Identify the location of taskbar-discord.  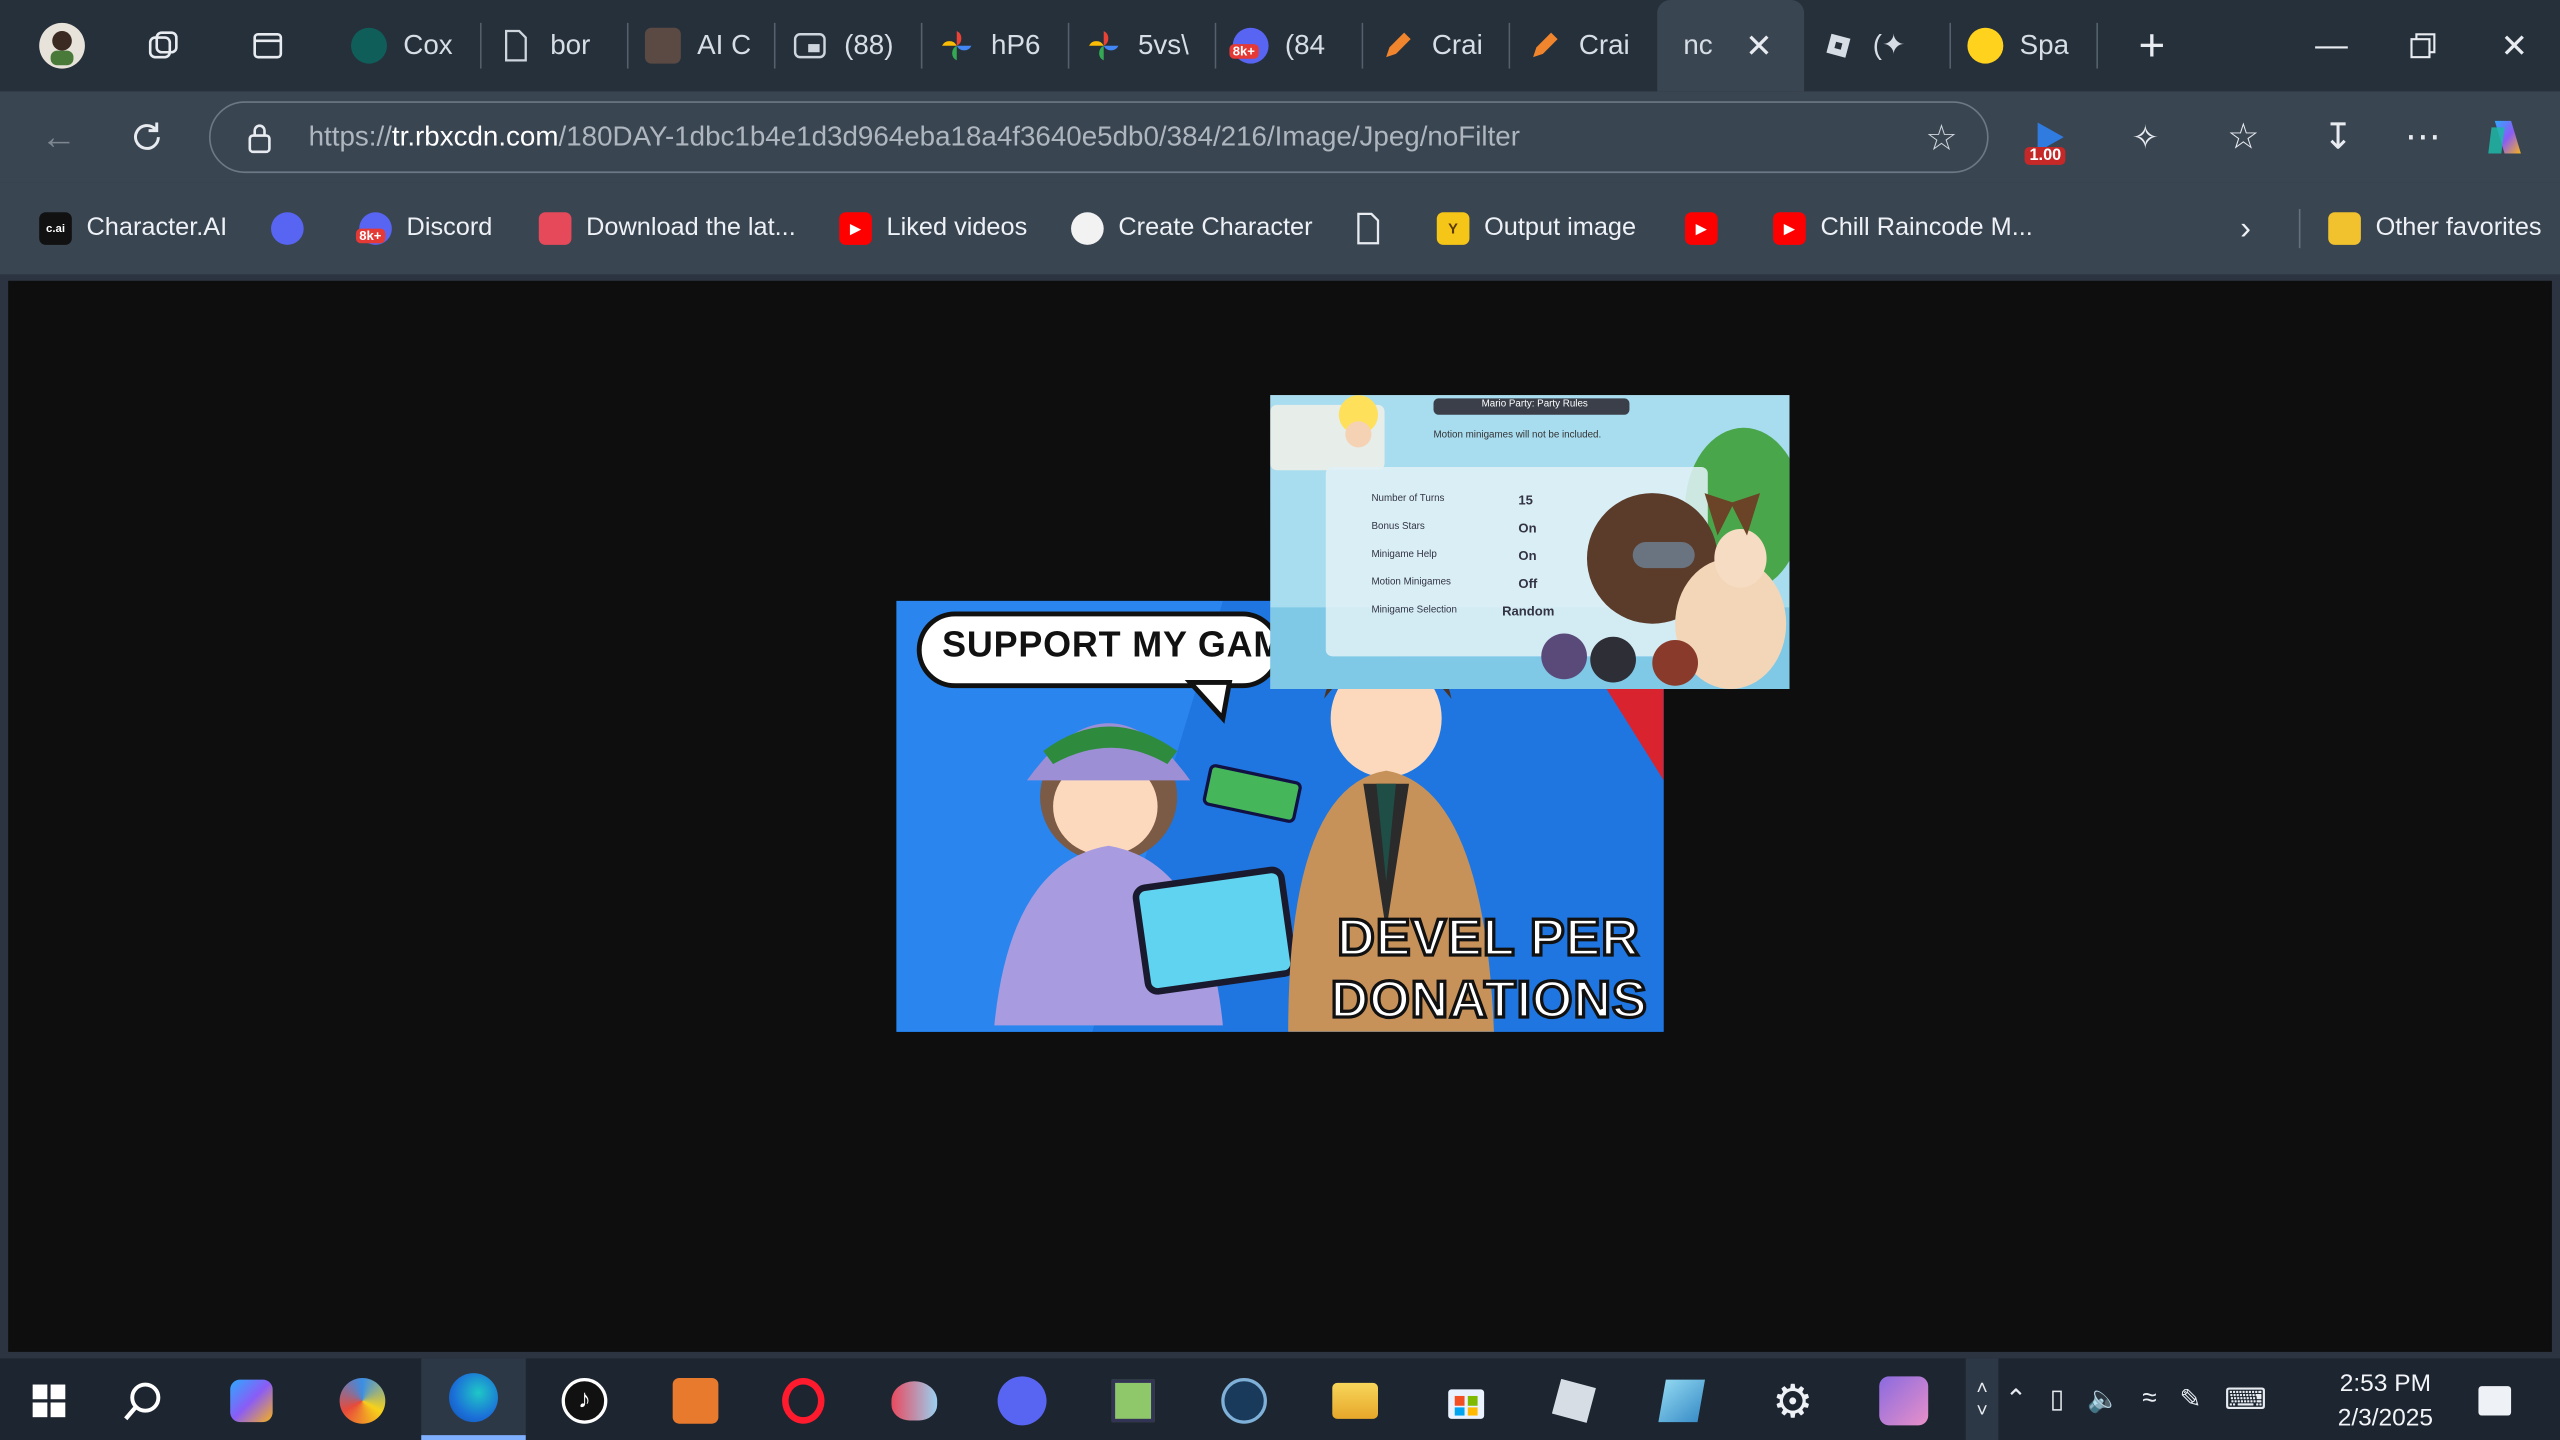
(1021, 1400).